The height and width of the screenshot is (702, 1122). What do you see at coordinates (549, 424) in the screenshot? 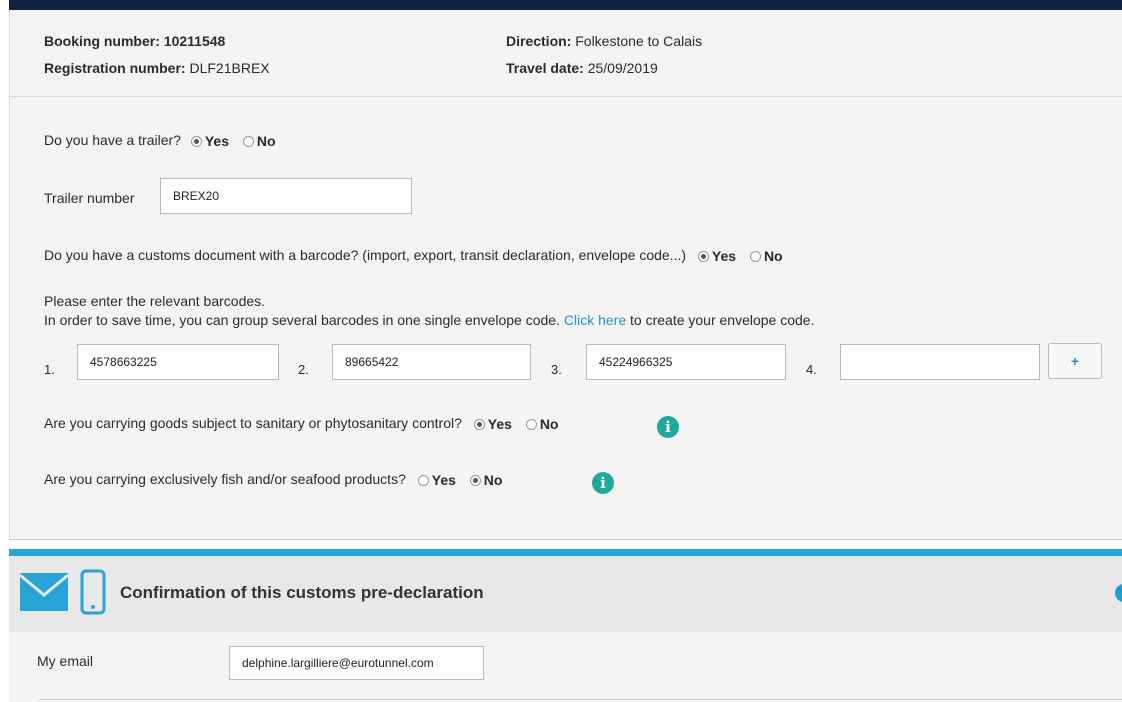
I see `sanitary-no-label: No` at bounding box center [549, 424].